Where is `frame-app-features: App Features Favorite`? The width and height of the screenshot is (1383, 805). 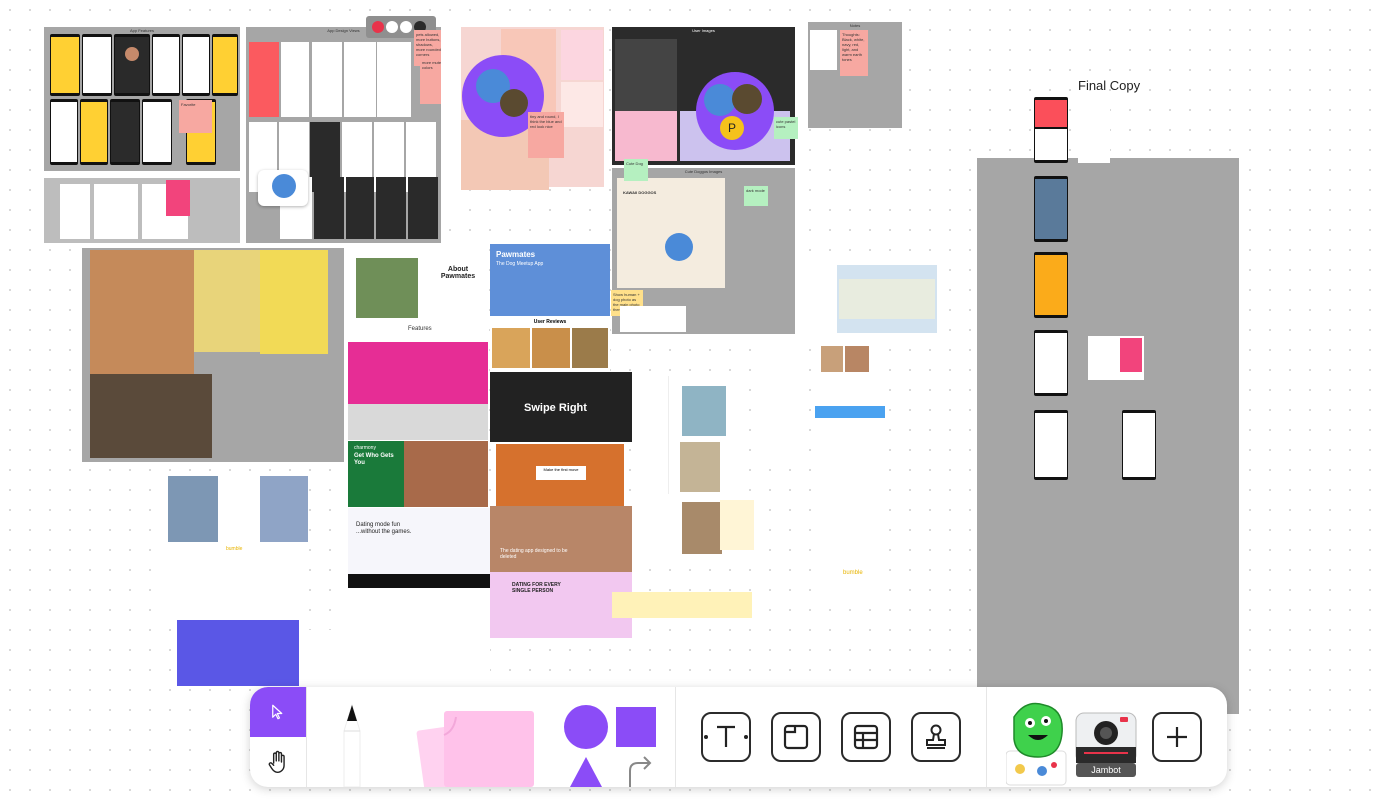 frame-app-features: App Features Favorite is located at coordinates (142, 99).